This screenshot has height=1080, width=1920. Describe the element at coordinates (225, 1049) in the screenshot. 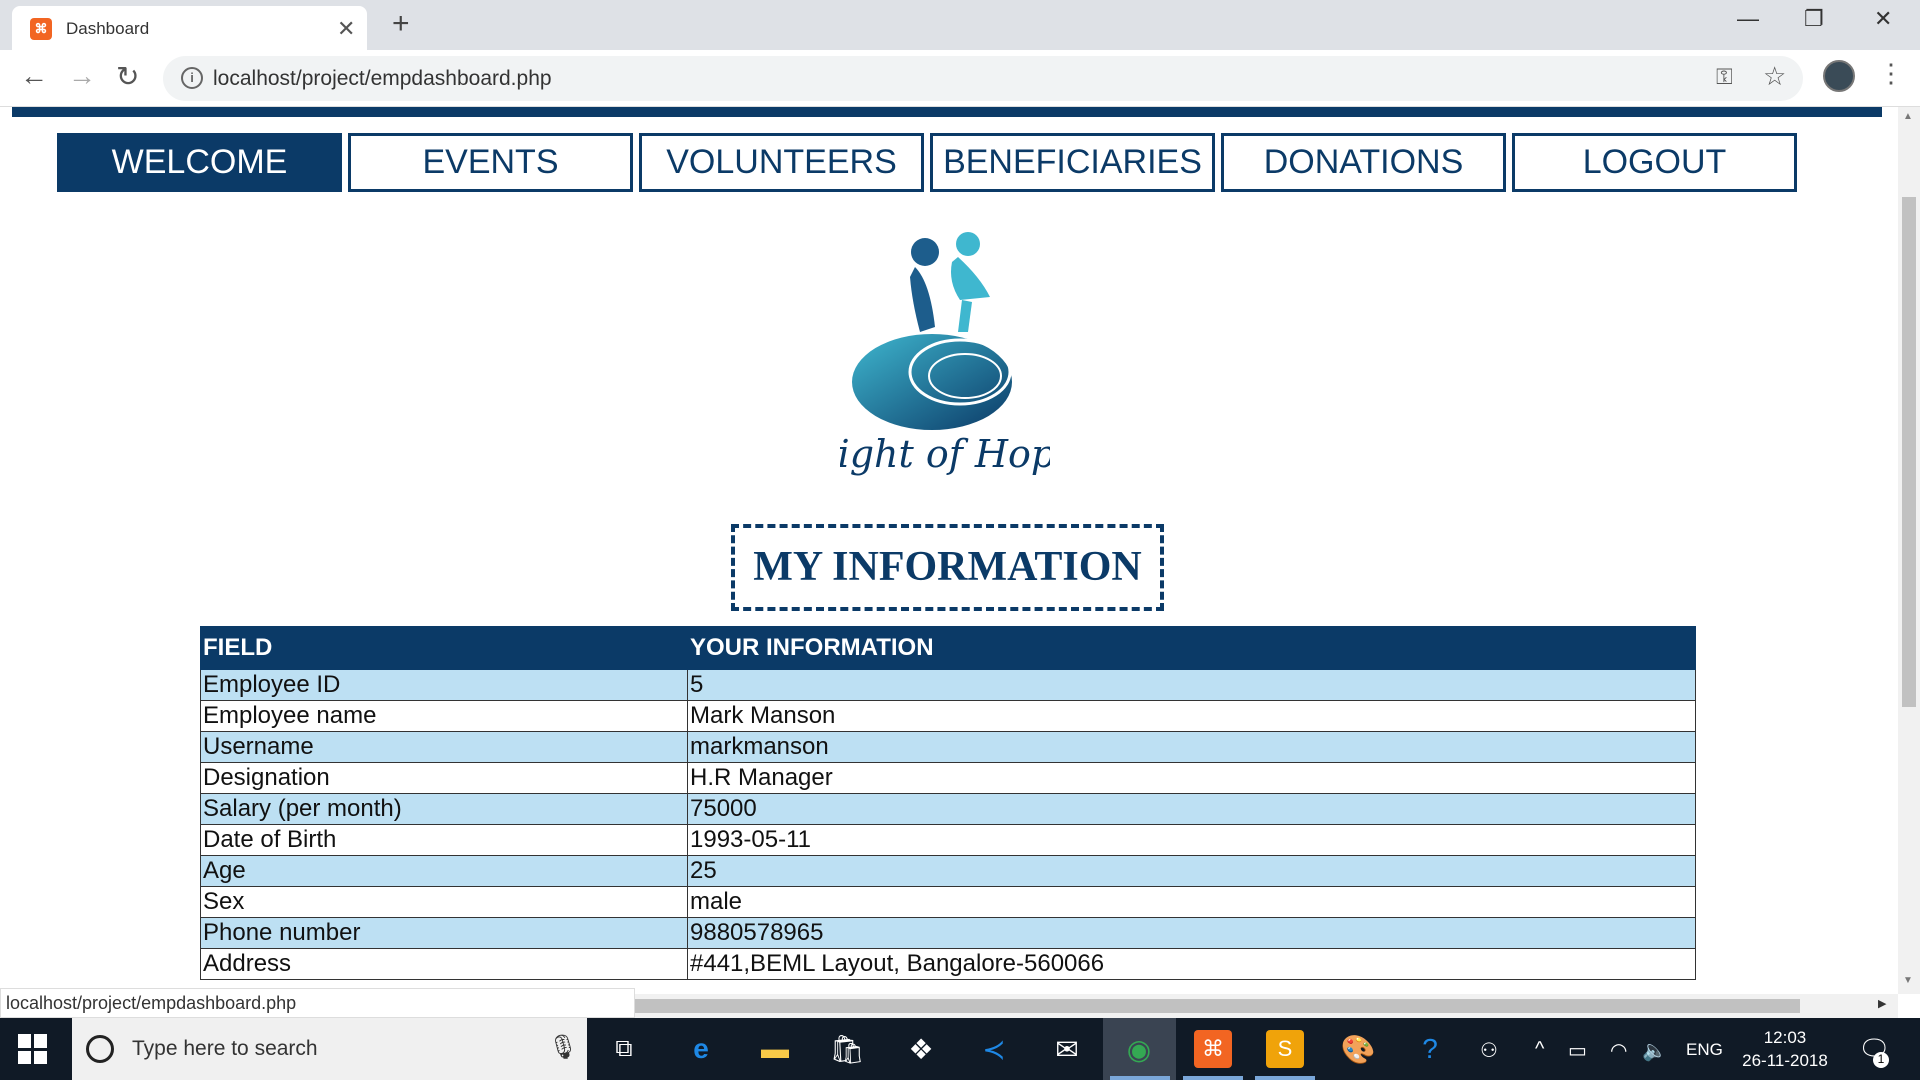

I see `search-placeholder: Type here to search` at that location.